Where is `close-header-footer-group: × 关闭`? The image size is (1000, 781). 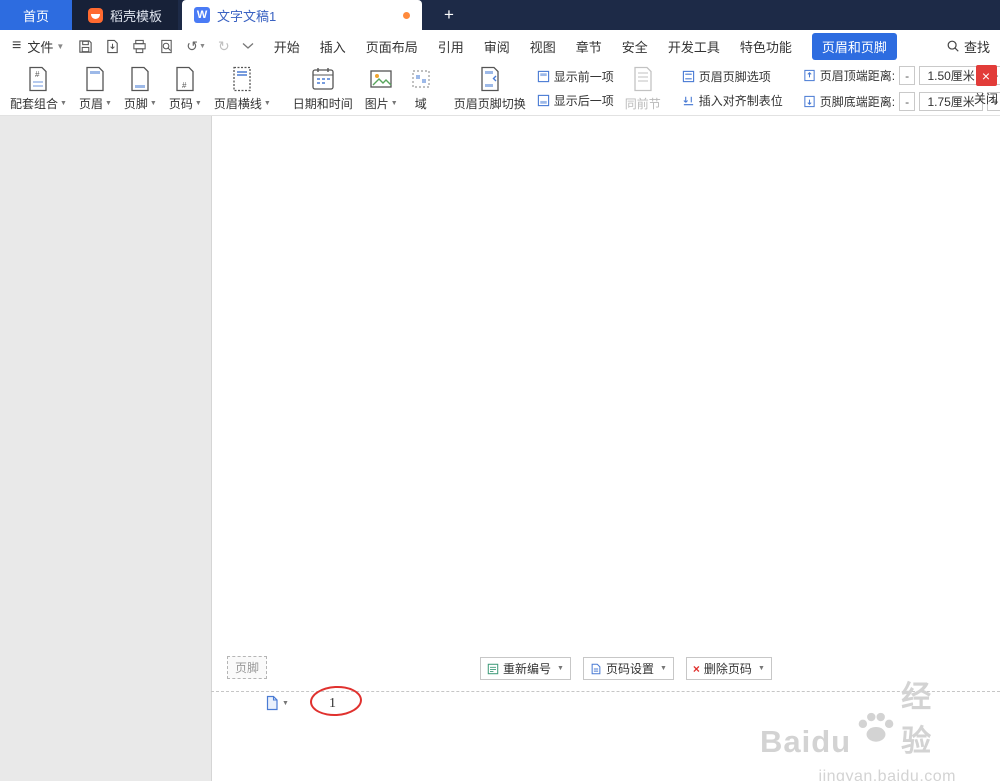 close-header-footer-group: × 关闭 is located at coordinates (983, 86).